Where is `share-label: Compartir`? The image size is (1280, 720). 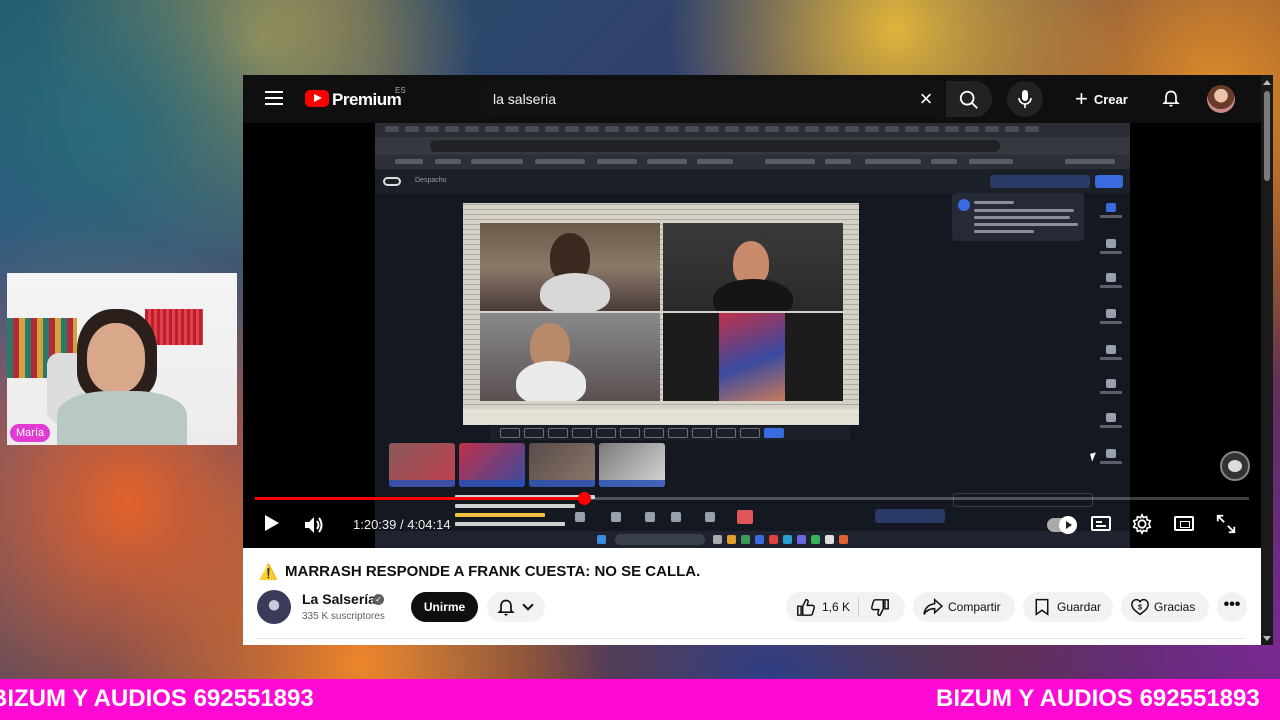 share-label: Compartir is located at coordinates (974, 607).